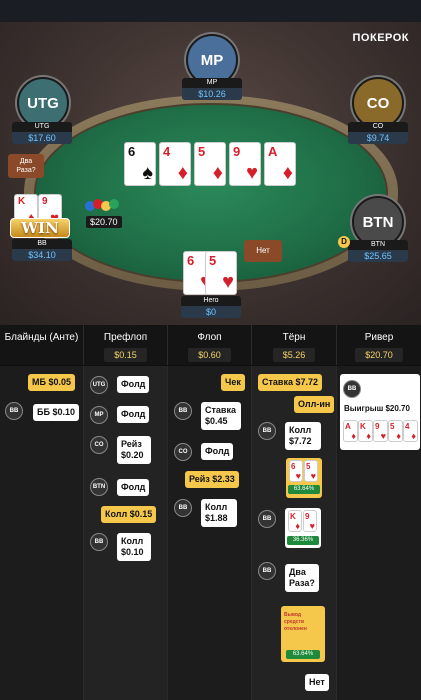  What do you see at coordinates (42, 250) in the screenshot?
I see `seat-bb-label: BB $34.10` at bounding box center [42, 250].